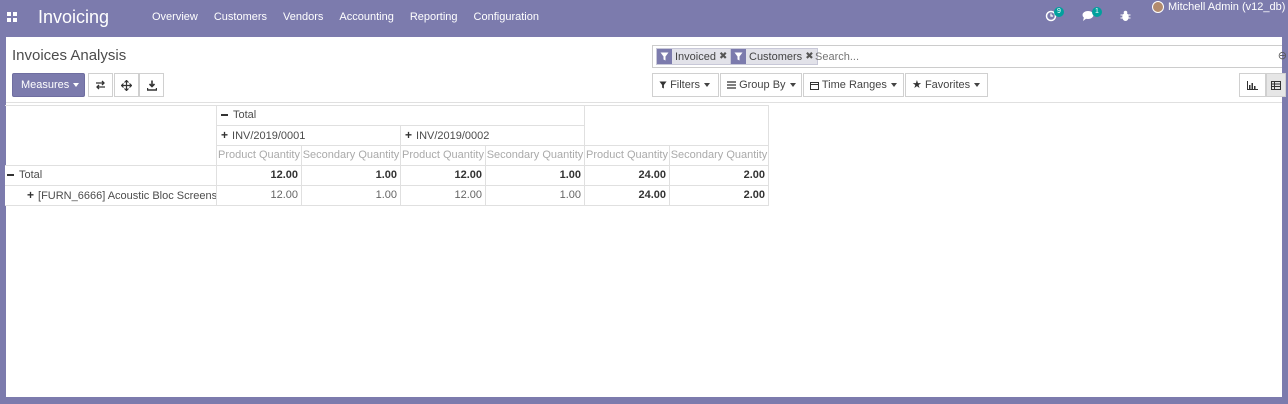 This screenshot has height=404, width=1288. I want to click on col-group-label: INV/2019/0002, so click(453, 136).